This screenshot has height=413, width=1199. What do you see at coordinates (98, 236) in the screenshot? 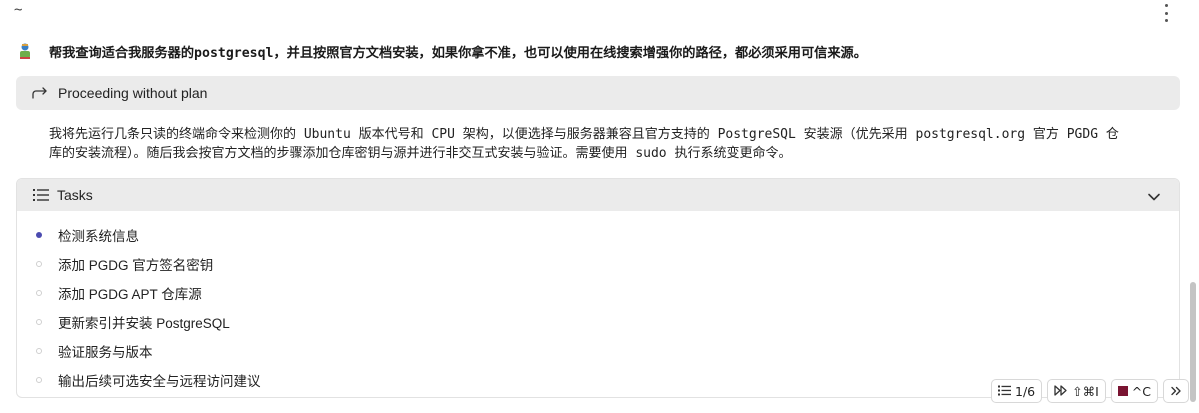
I see `task-label: 检测系统信息` at bounding box center [98, 236].